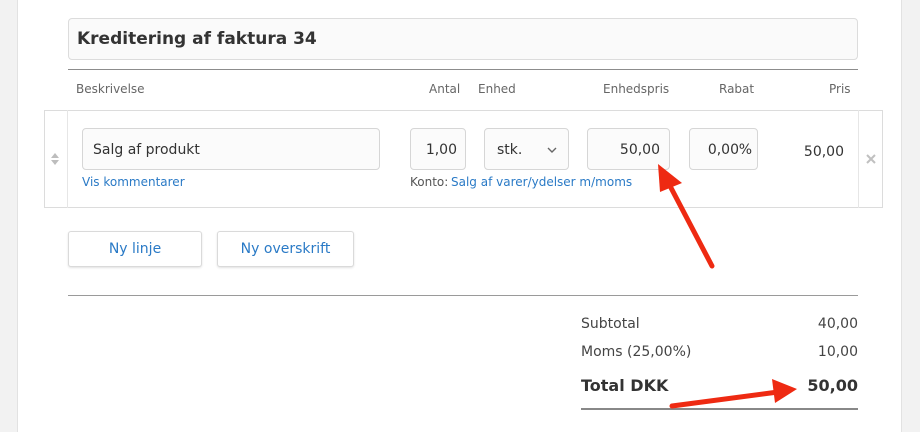 The height and width of the screenshot is (432, 920). I want to click on annotation-overlay, so click(727, 286).